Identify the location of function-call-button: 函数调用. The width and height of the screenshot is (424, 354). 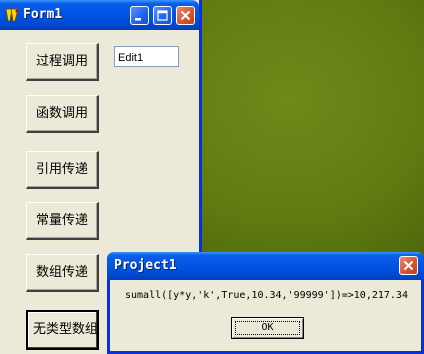
(62, 114).